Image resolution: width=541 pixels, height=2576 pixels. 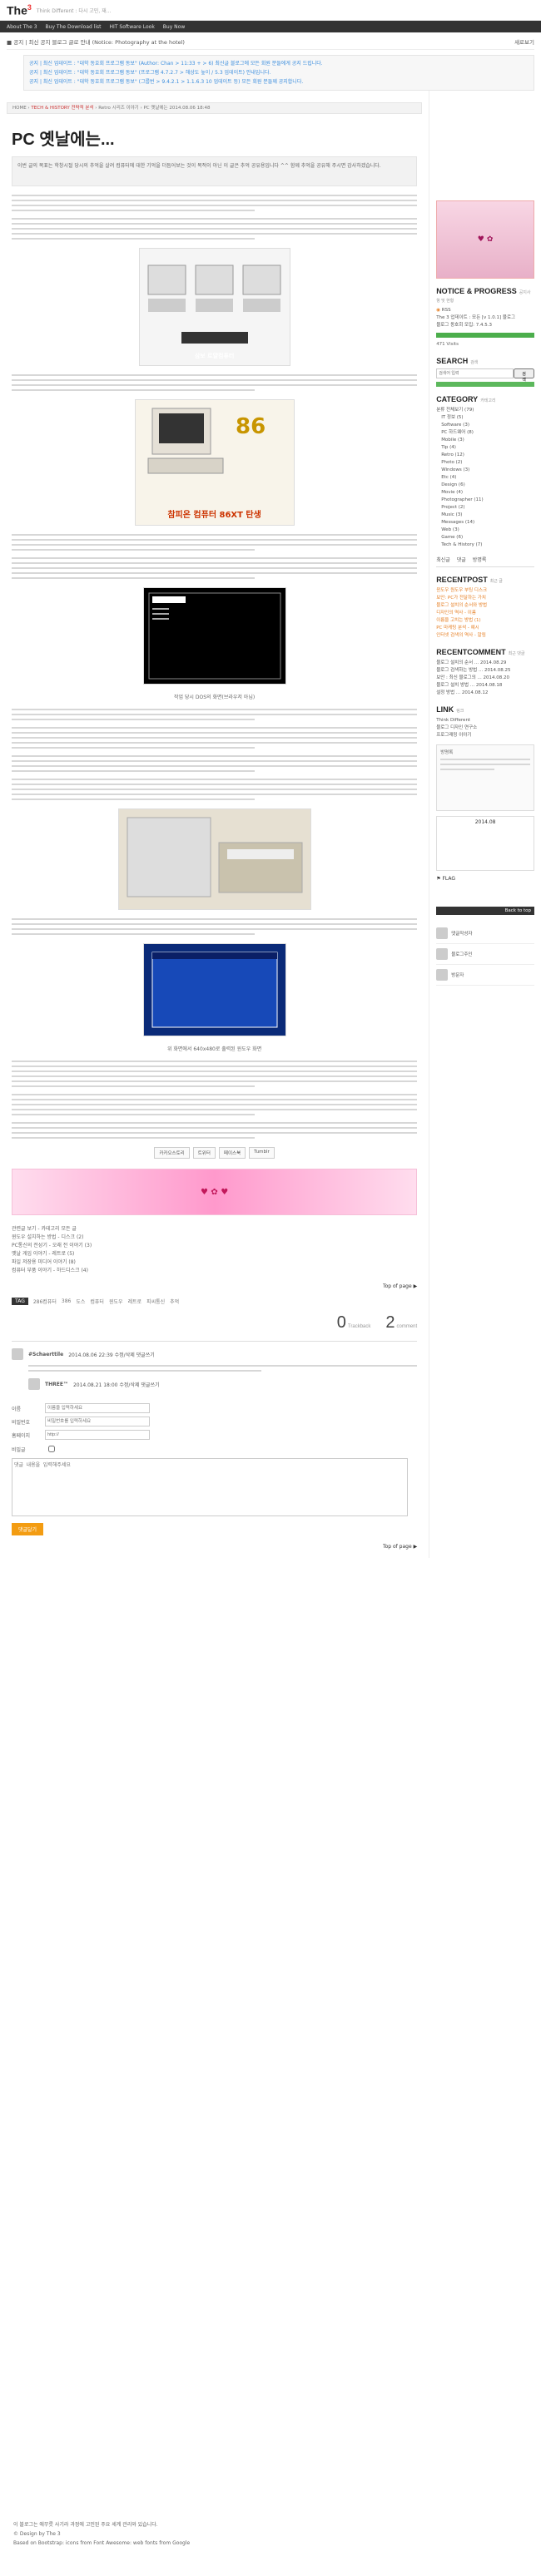 I want to click on recent-post-item: 이름을 고치는 방법 (1), so click(x=485, y=621).